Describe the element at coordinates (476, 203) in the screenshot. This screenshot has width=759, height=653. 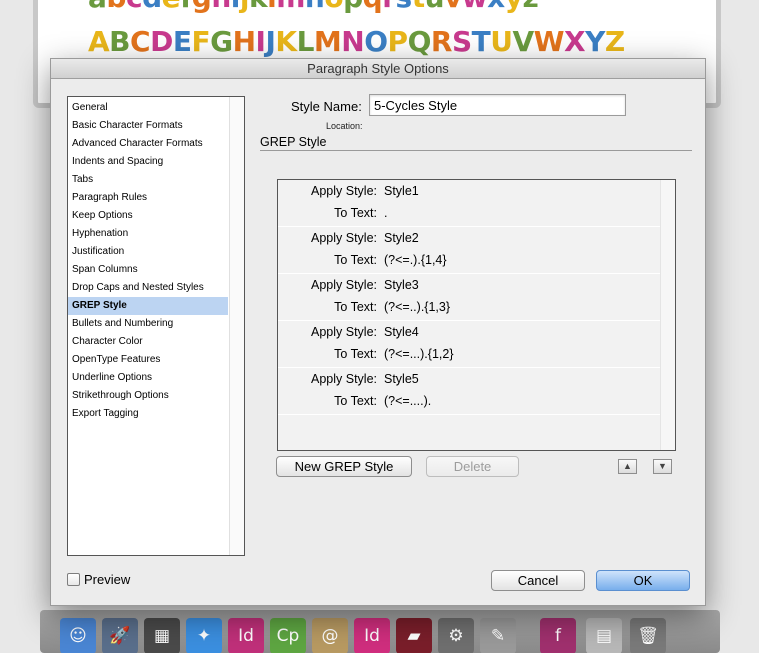
I see `grep-style-entry: Apply Style: Style1 To Text:.` at that location.